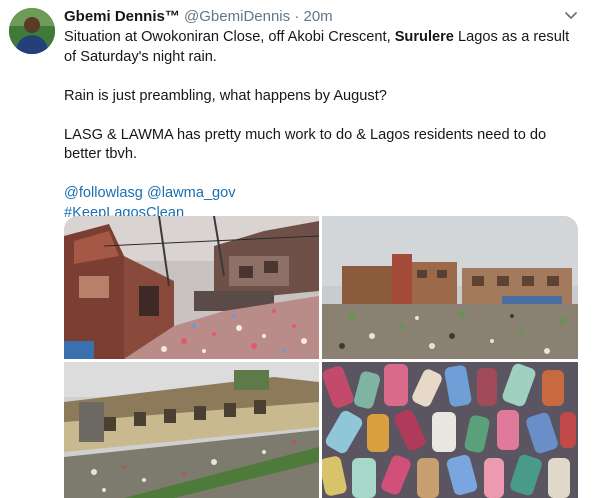  I want to click on display-name: Gbemi Dennis™, so click(122, 16).